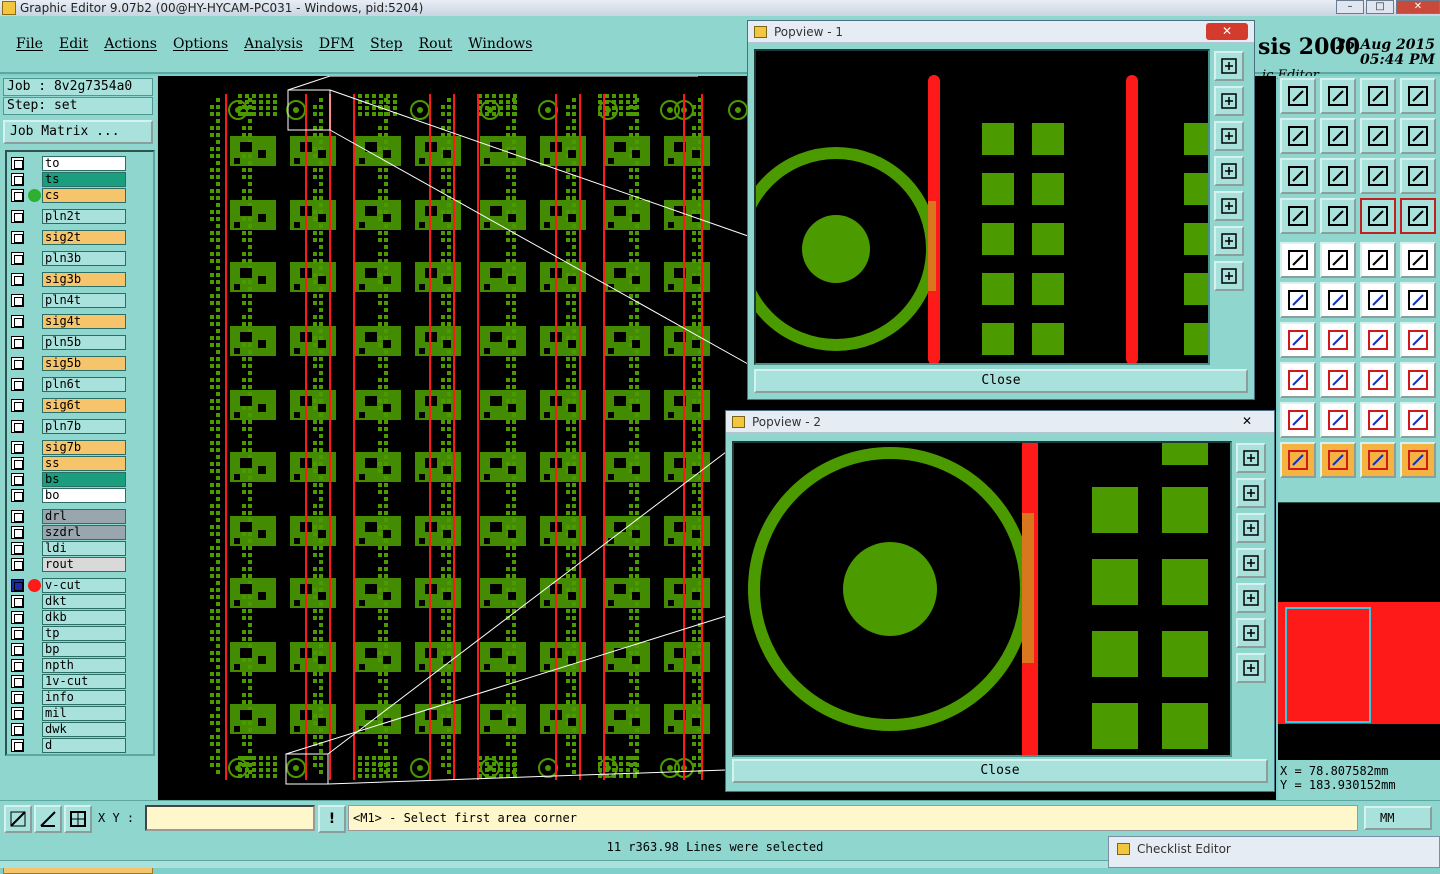  I want to click on layer-name: tp, so click(84, 633).